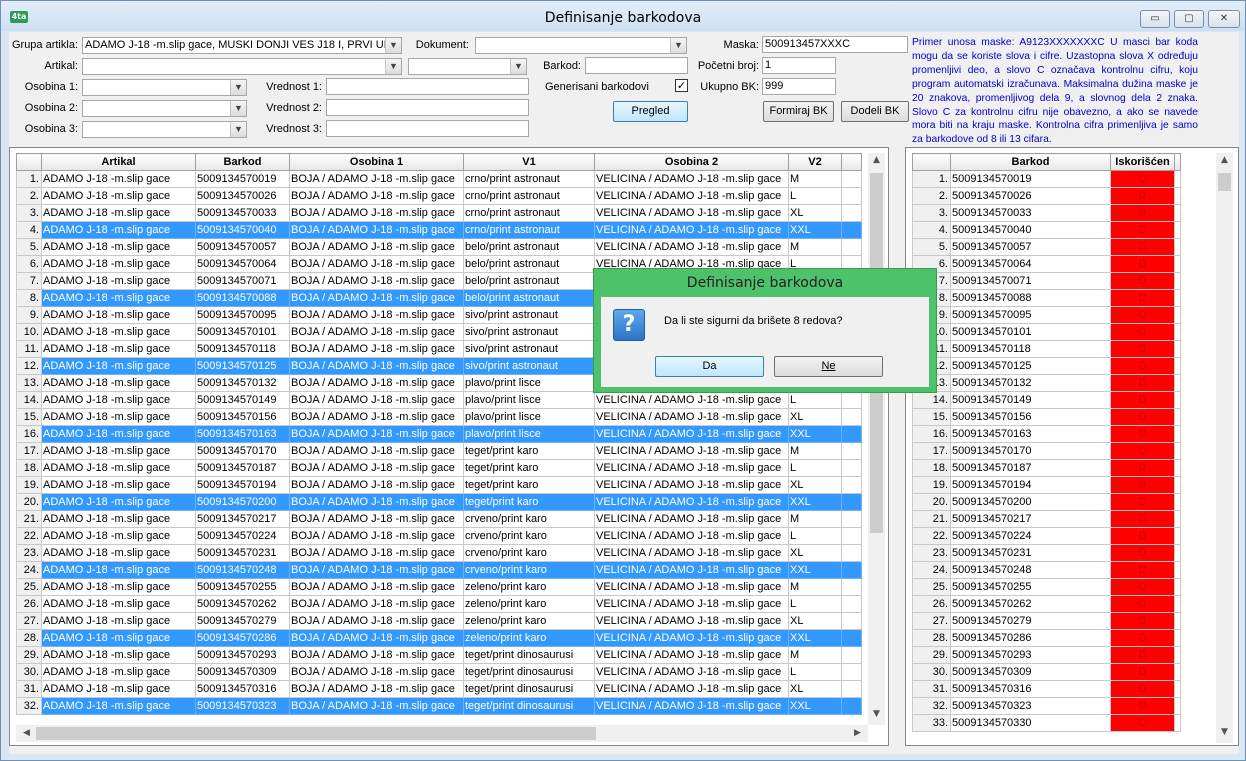 Image resolution: width=1246 pixels, height=761 pixels. Describe the element at coordinates (442, 733) in the screenshot. I see `main-horizontal-scrollbar: ◀ ▶` at that location.